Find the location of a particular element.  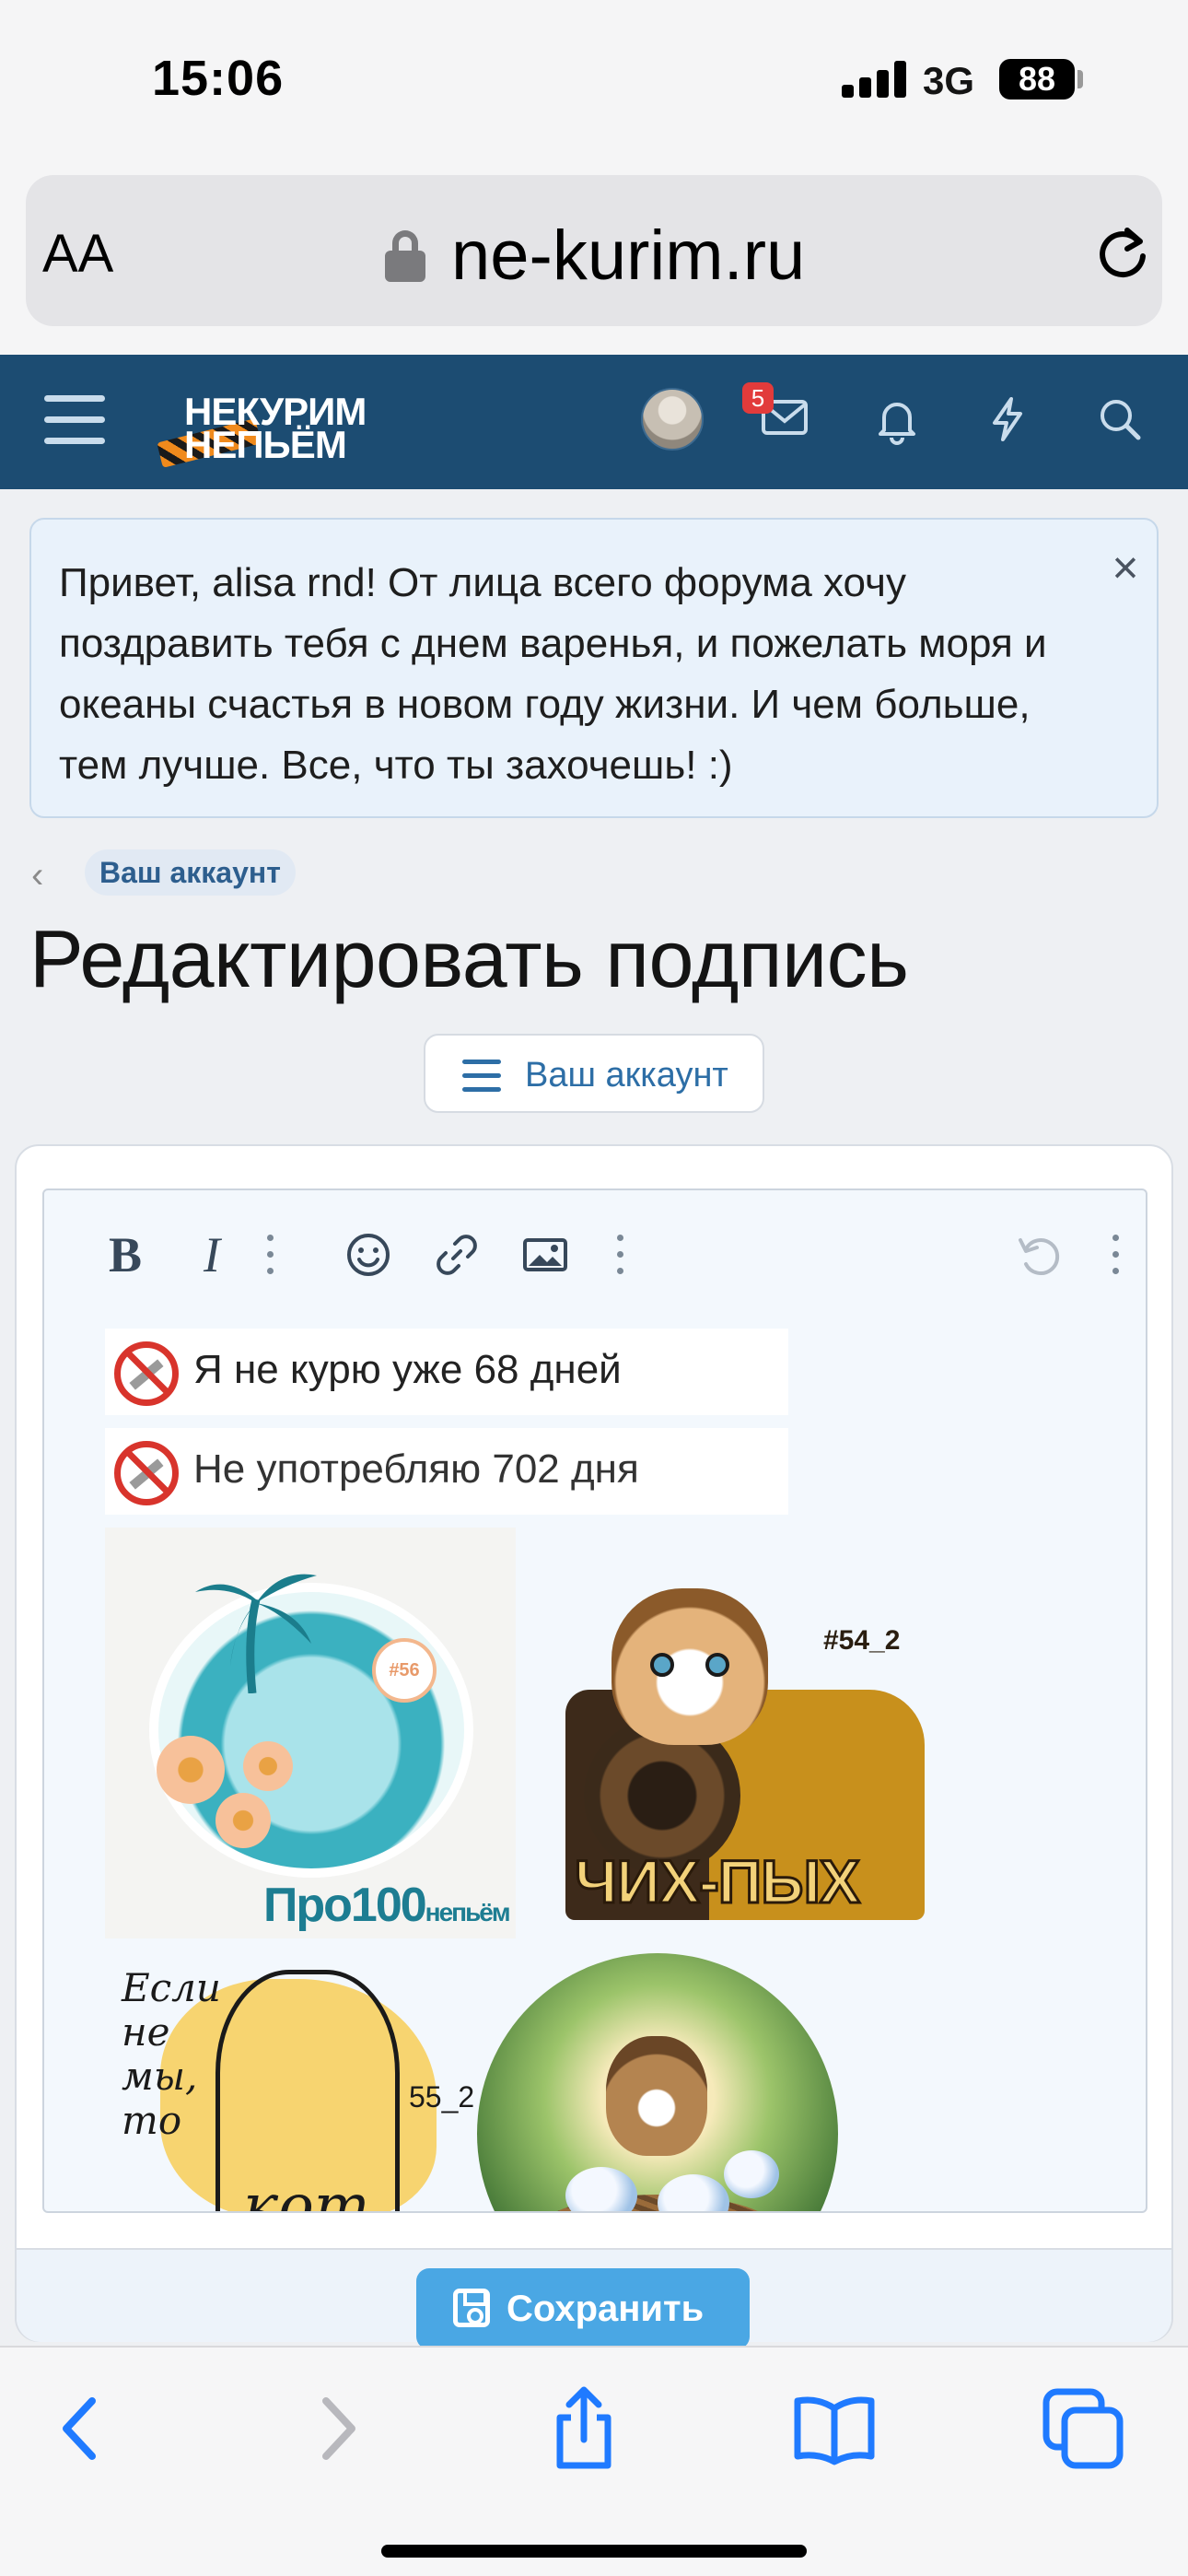

save-icon is located at coordinates (471, 2308).